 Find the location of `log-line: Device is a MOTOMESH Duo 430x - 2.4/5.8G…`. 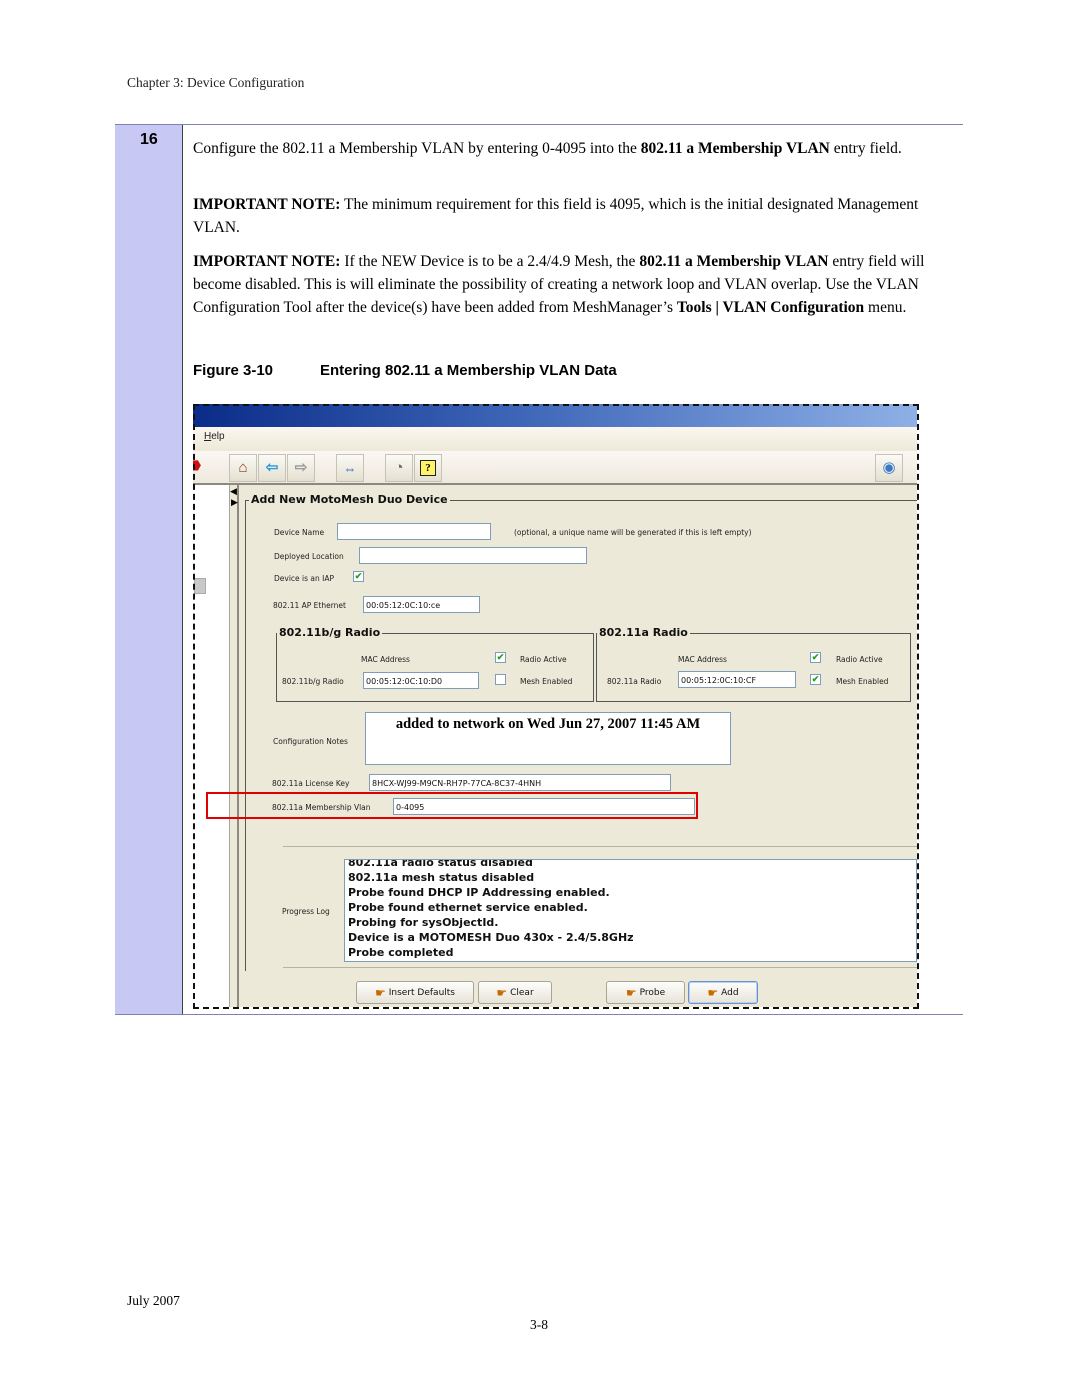

log-line: Device is a MOTOMESH Duo 430x - 2.4/5.8G… is located at coordinates (491, 937).